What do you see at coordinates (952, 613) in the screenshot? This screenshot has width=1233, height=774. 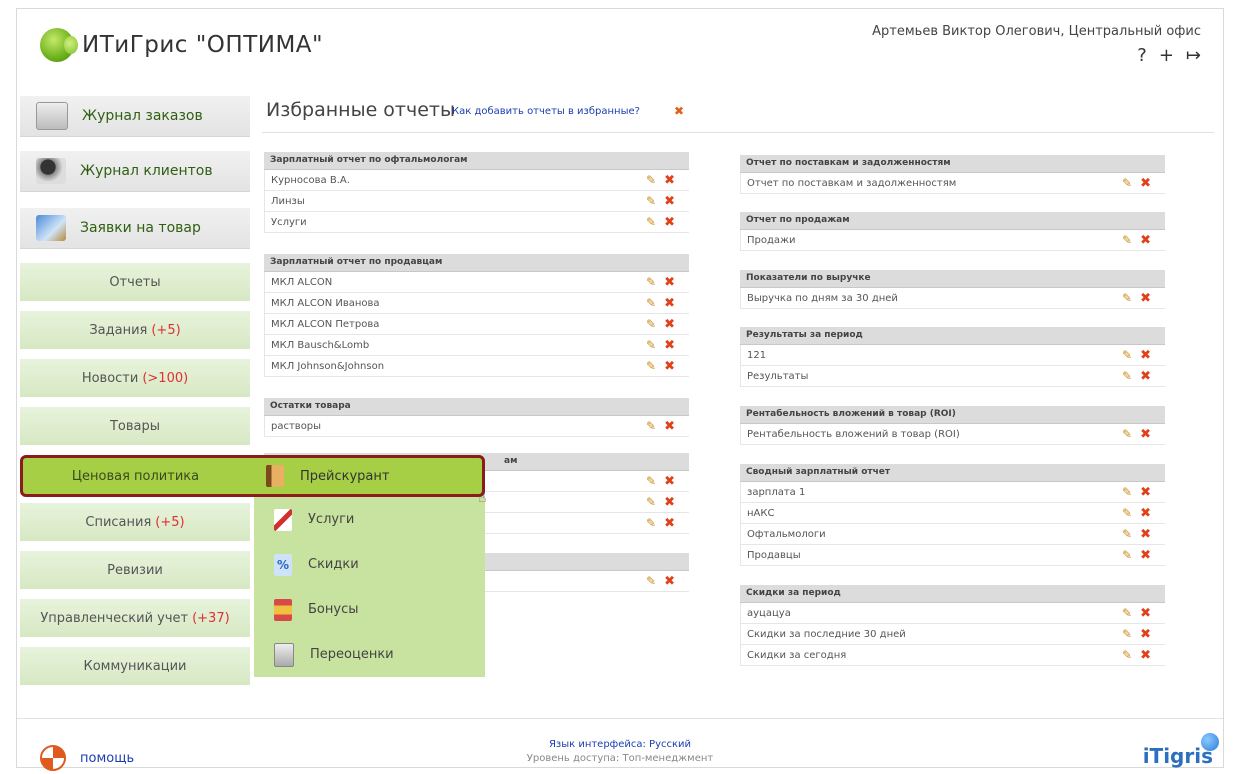 I see `report-row: ауцацуа ✎ ✖` at bounding box center [952, 613].